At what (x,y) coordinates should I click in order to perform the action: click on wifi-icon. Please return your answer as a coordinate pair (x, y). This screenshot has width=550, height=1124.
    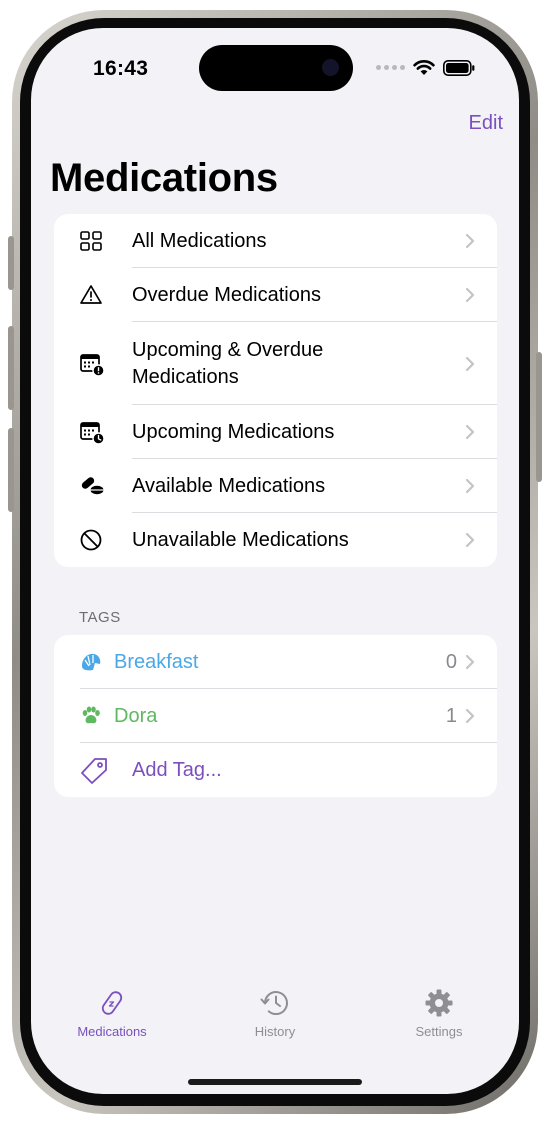
    Looking at the image, I should click on (424, 67).